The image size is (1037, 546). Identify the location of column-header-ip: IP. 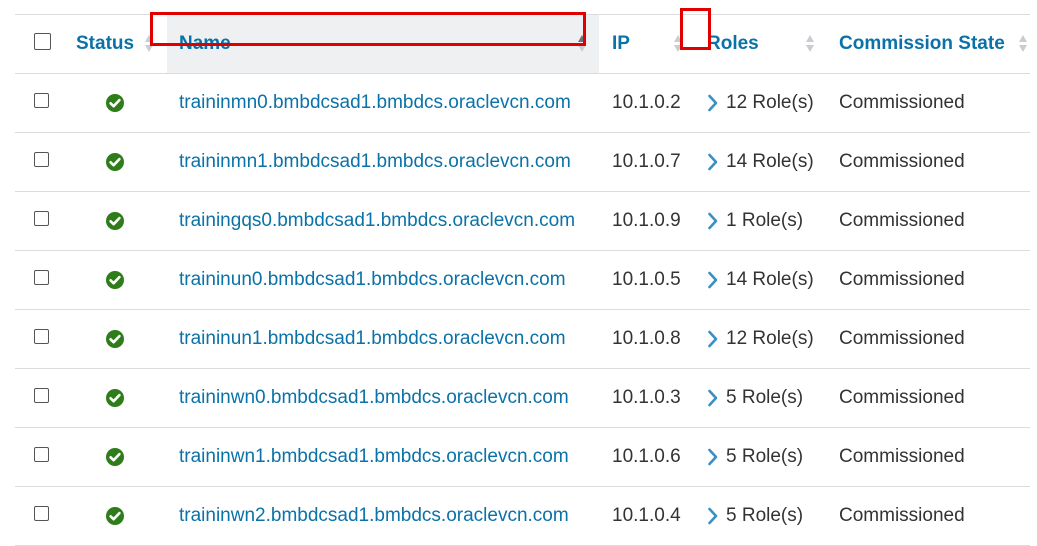
(644, 44).